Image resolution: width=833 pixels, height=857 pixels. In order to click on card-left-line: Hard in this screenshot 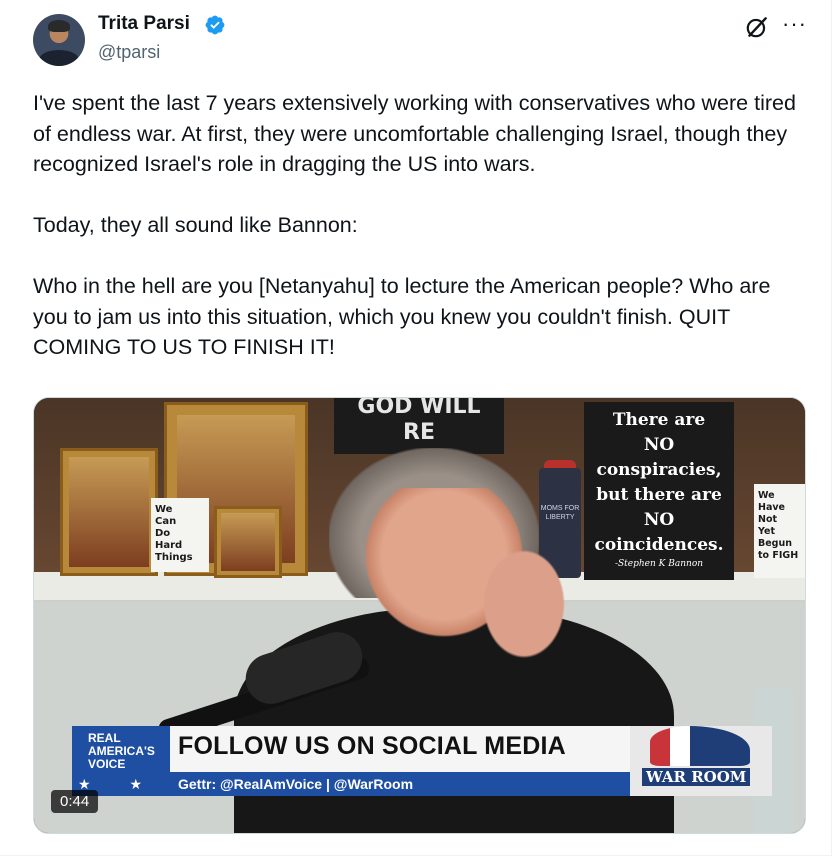, I will do `click(169, 545)`.